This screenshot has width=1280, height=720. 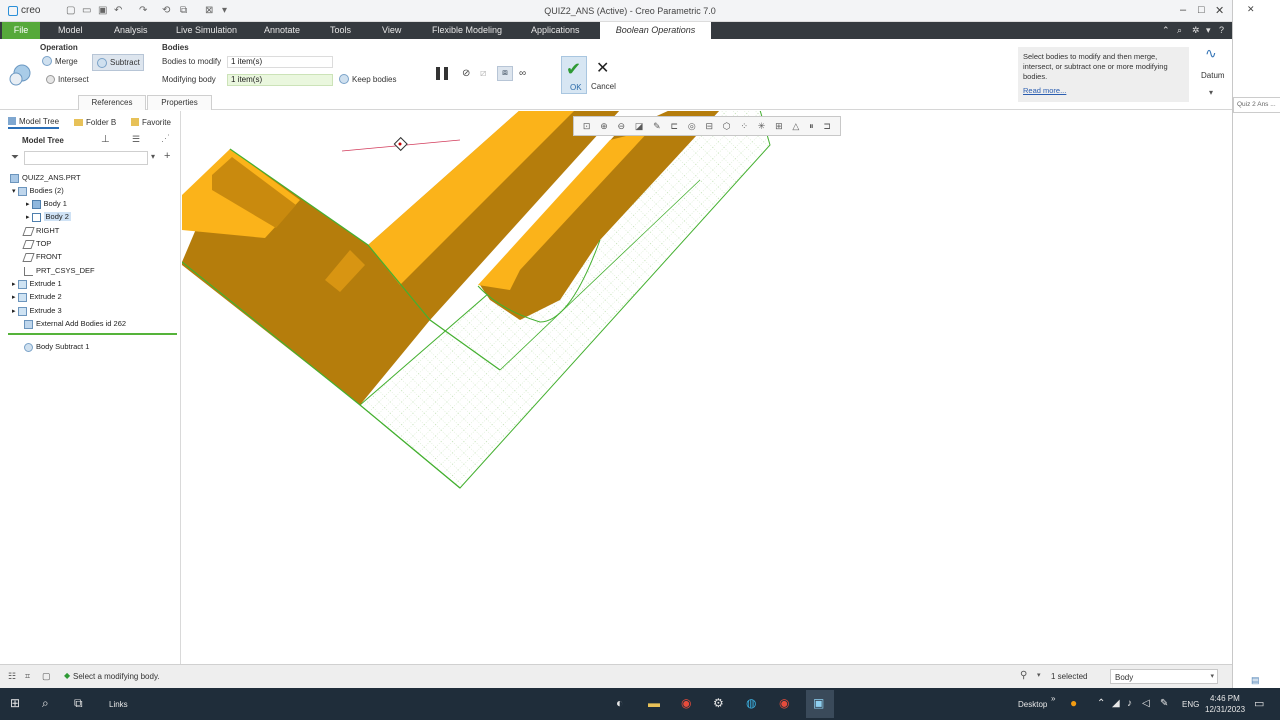 What do you see at coordinates (167, 156) in the screenshot?
I see `add-filter-icon: +` at bounding box center [167, 156].